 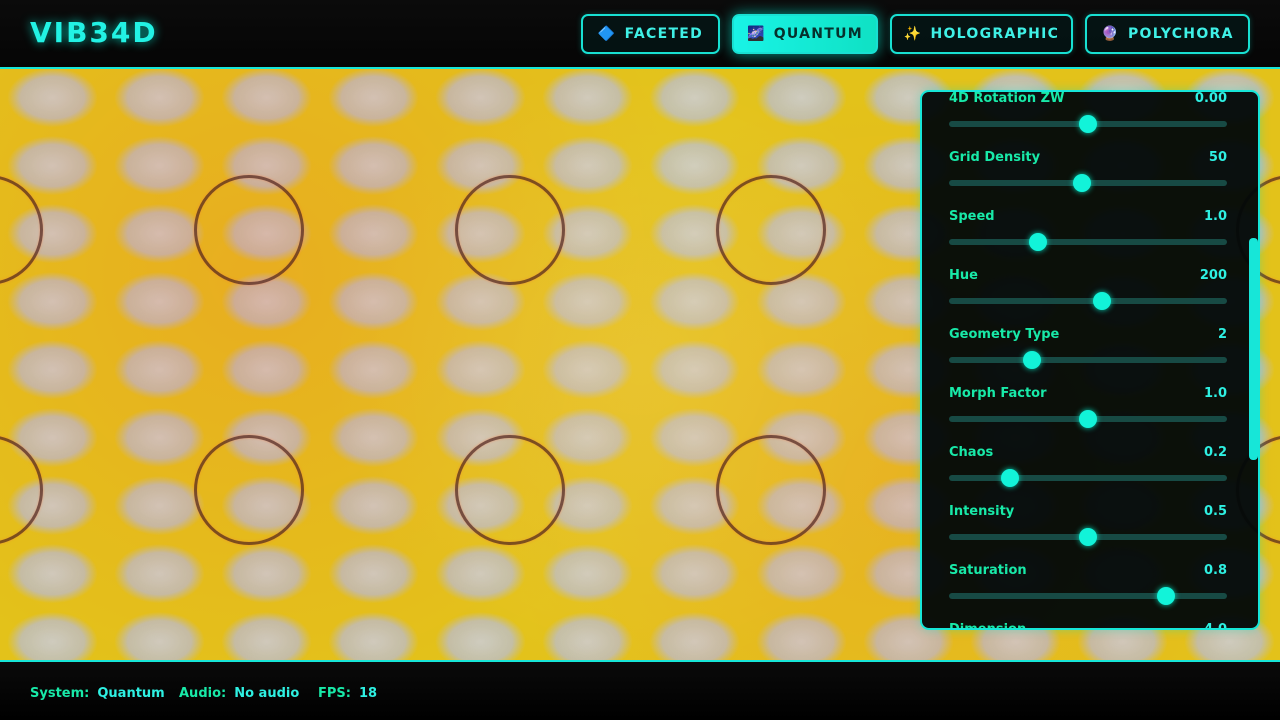 I want to click on control-label: Hue, so click(x=963, y=275).